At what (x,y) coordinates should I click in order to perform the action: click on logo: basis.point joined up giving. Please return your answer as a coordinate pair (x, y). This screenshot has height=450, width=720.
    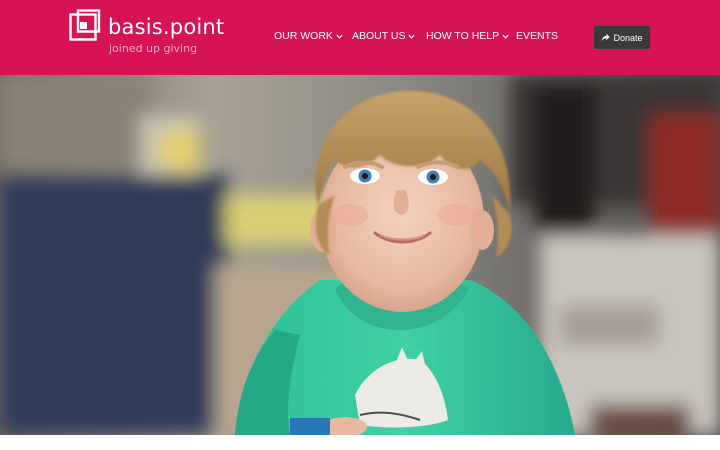
    Looking at the image, I should click on (146, 34).